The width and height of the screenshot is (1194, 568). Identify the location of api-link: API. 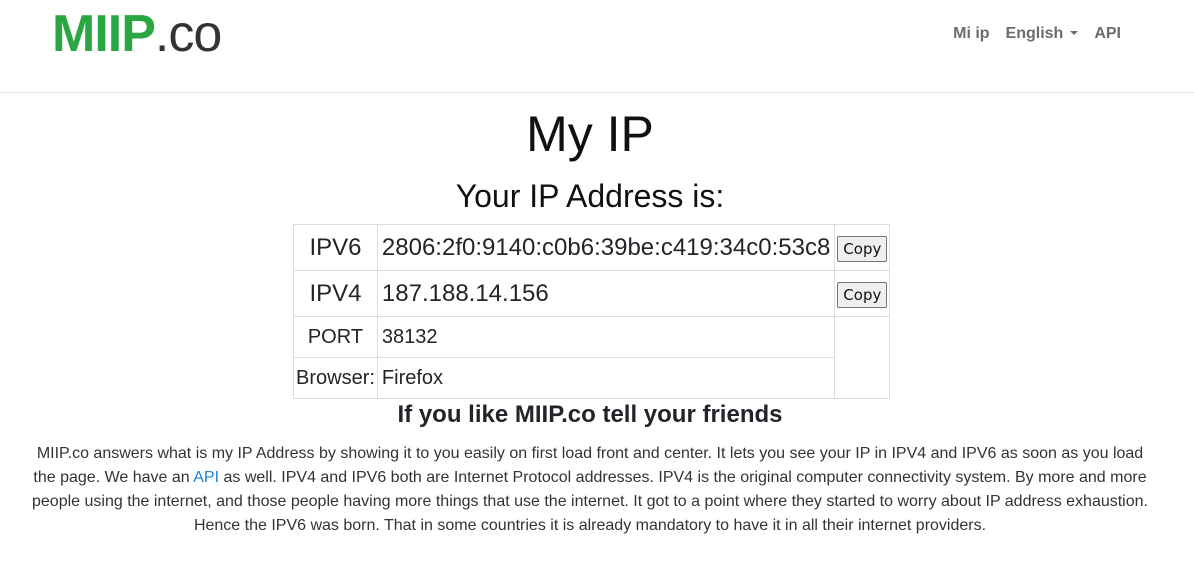
(206, 477).